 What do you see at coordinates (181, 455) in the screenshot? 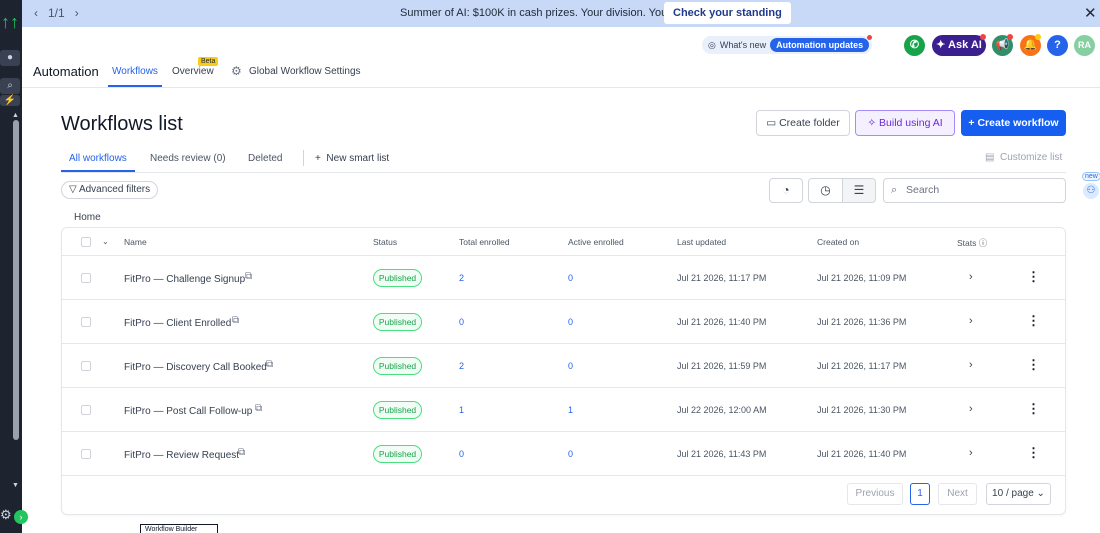
I see `workflow-name: FitPro — Review Request` at bounding box center [181, 455].